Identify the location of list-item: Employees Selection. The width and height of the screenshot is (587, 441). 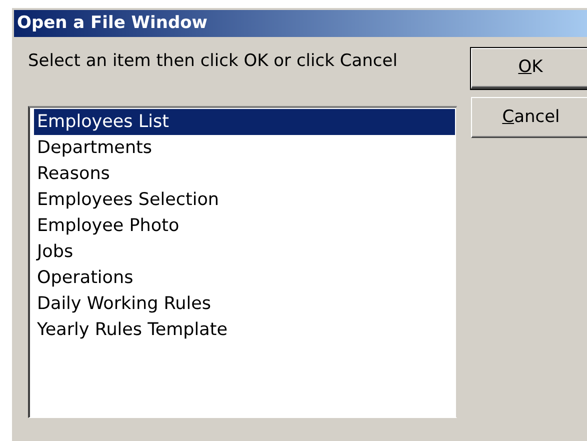
(244, 200).